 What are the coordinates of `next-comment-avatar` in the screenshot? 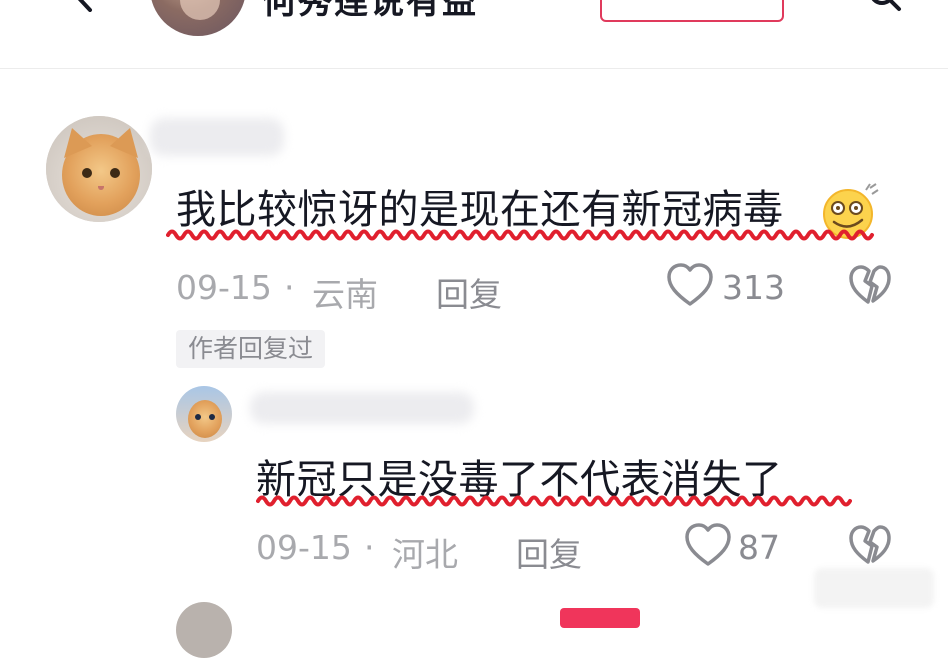 It's located at (204, 630).